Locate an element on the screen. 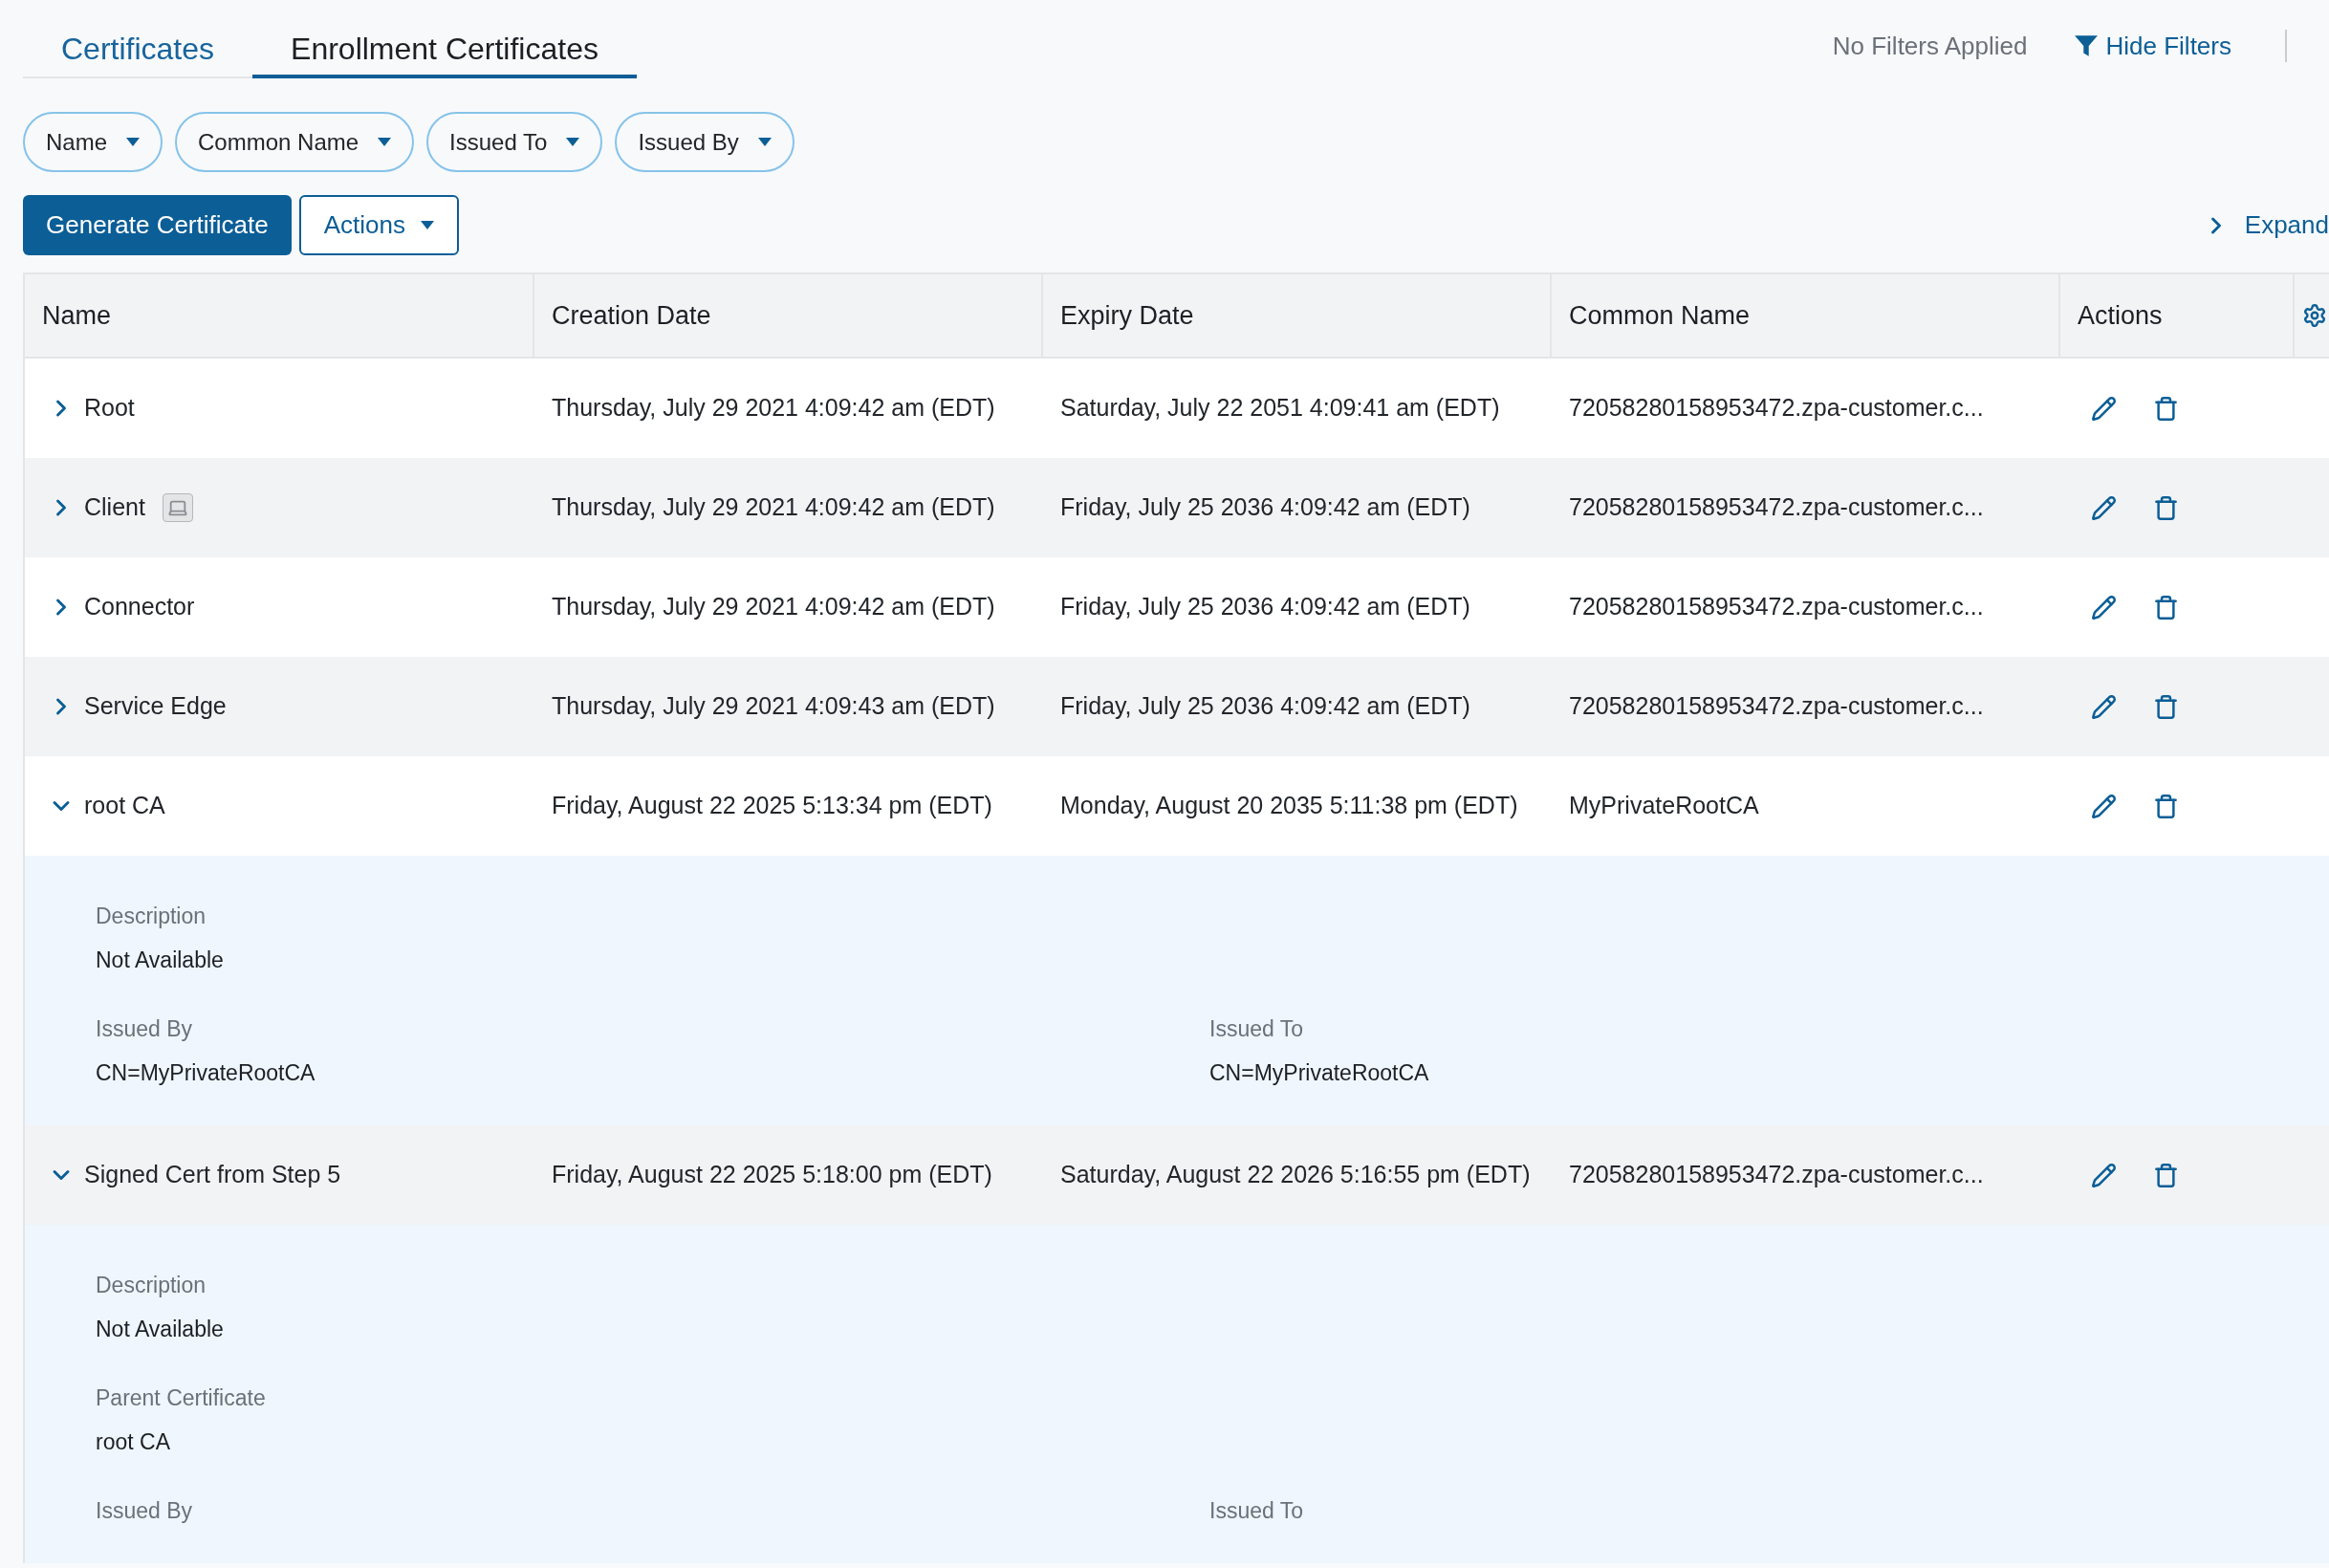  column-header: Creation Date is located at coordinates (631, 315).